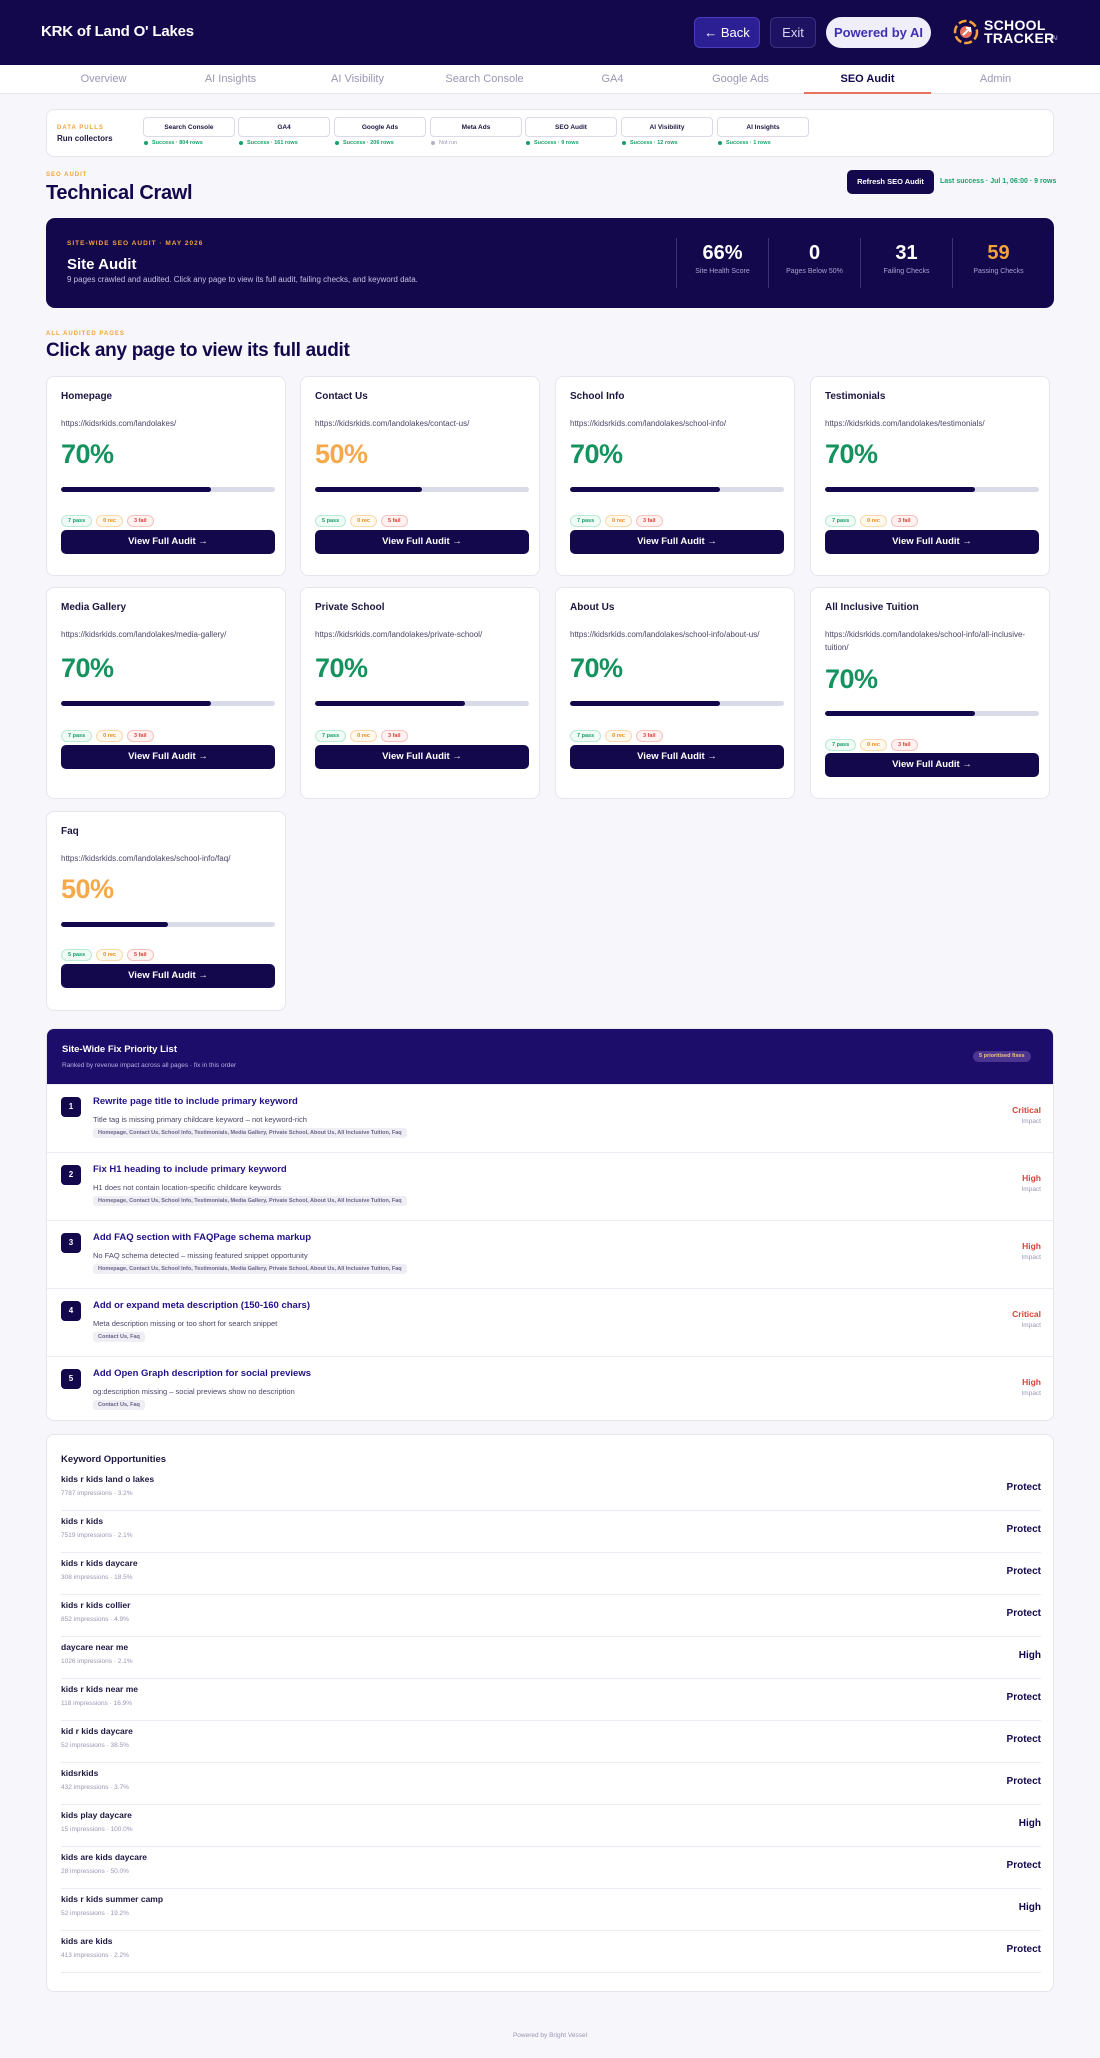 This screenshot has width=1100, height=2058. I want to click on tab-ai-insights: AI Insights, so click(230, 79).